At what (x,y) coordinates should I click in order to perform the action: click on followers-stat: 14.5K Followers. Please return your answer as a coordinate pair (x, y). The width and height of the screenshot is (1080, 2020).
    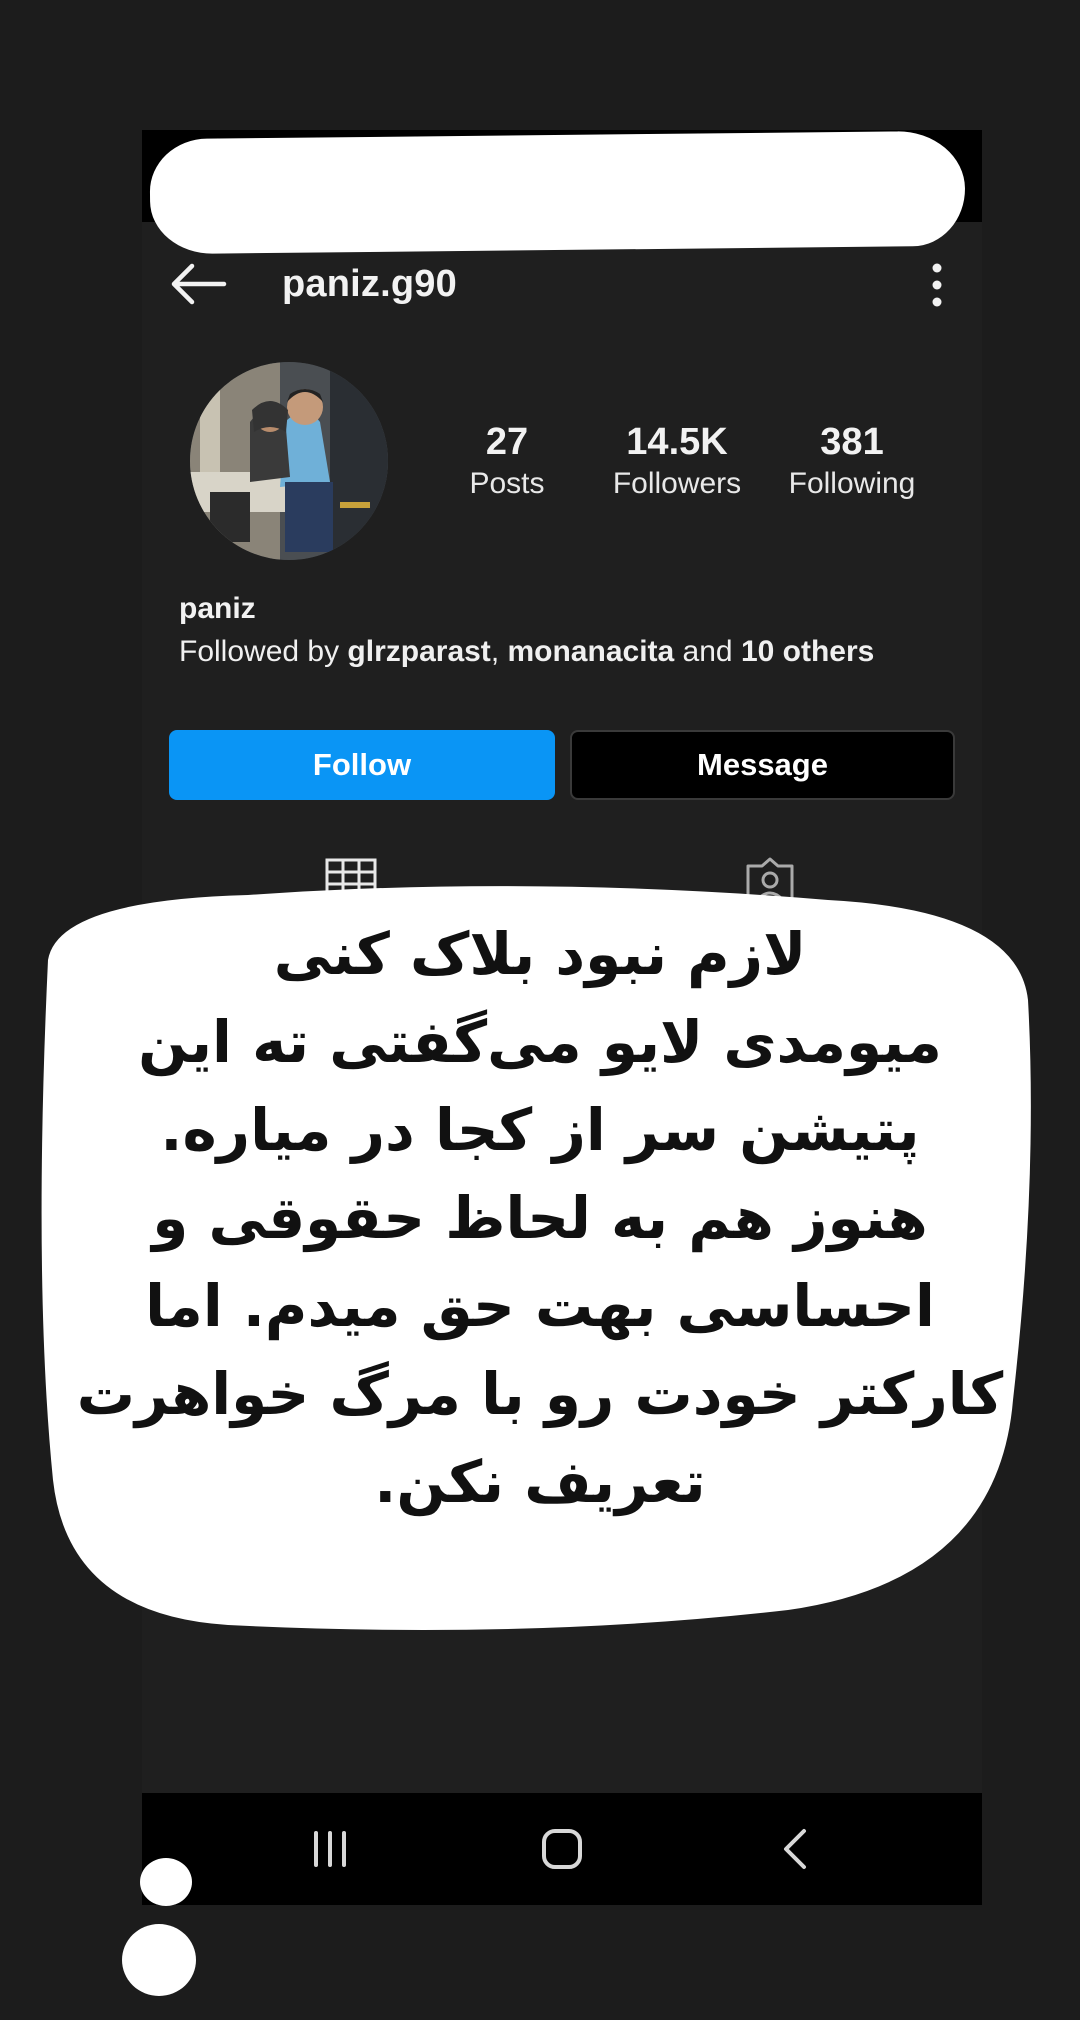
    Looking at the image, I should click on (677, 462).